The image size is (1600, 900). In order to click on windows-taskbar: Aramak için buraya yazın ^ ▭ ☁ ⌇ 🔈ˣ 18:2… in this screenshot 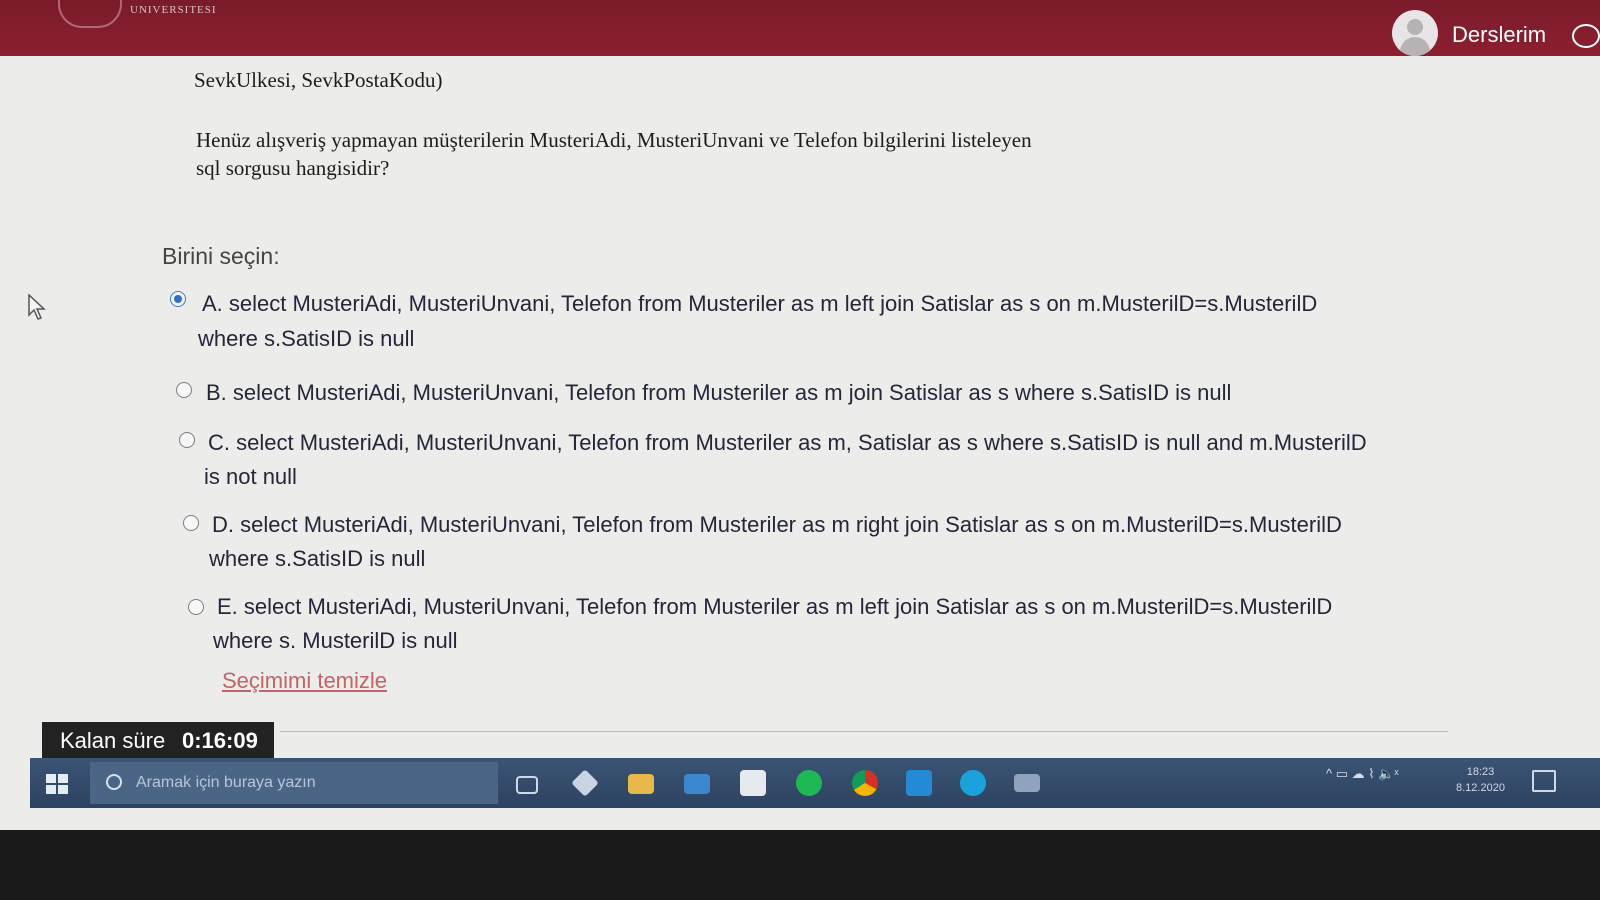, I will do `click(815, 783)`.